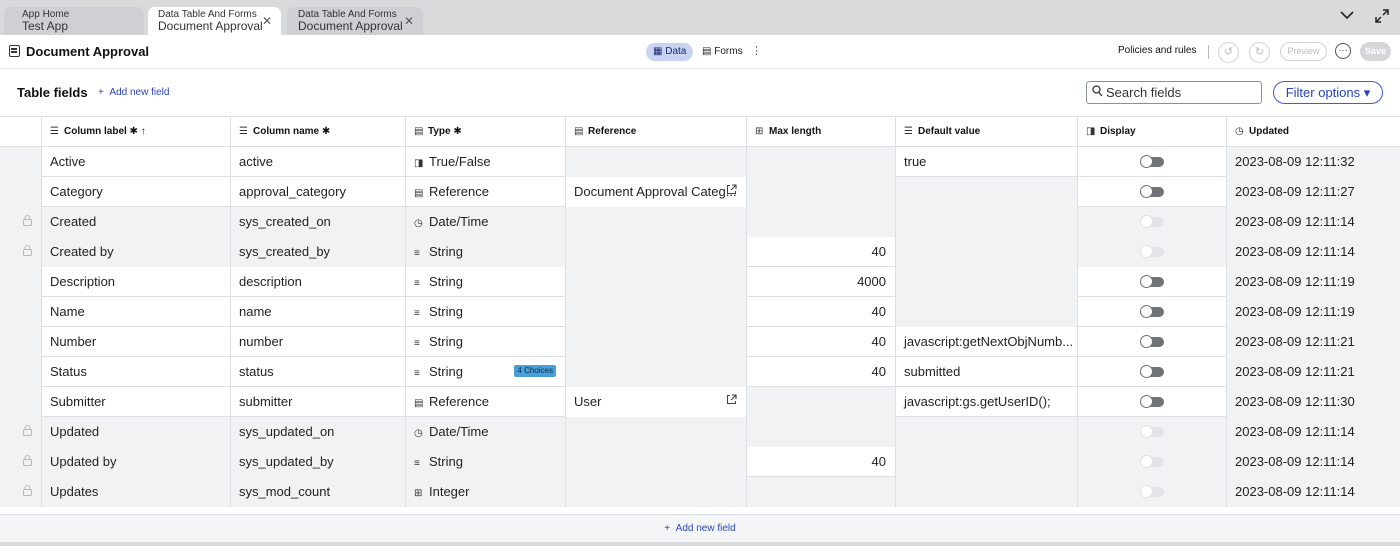  What do you see at coordinates (1181, 92) in the screenshot?
I see `search-input` at bounding box center [1181, 92].